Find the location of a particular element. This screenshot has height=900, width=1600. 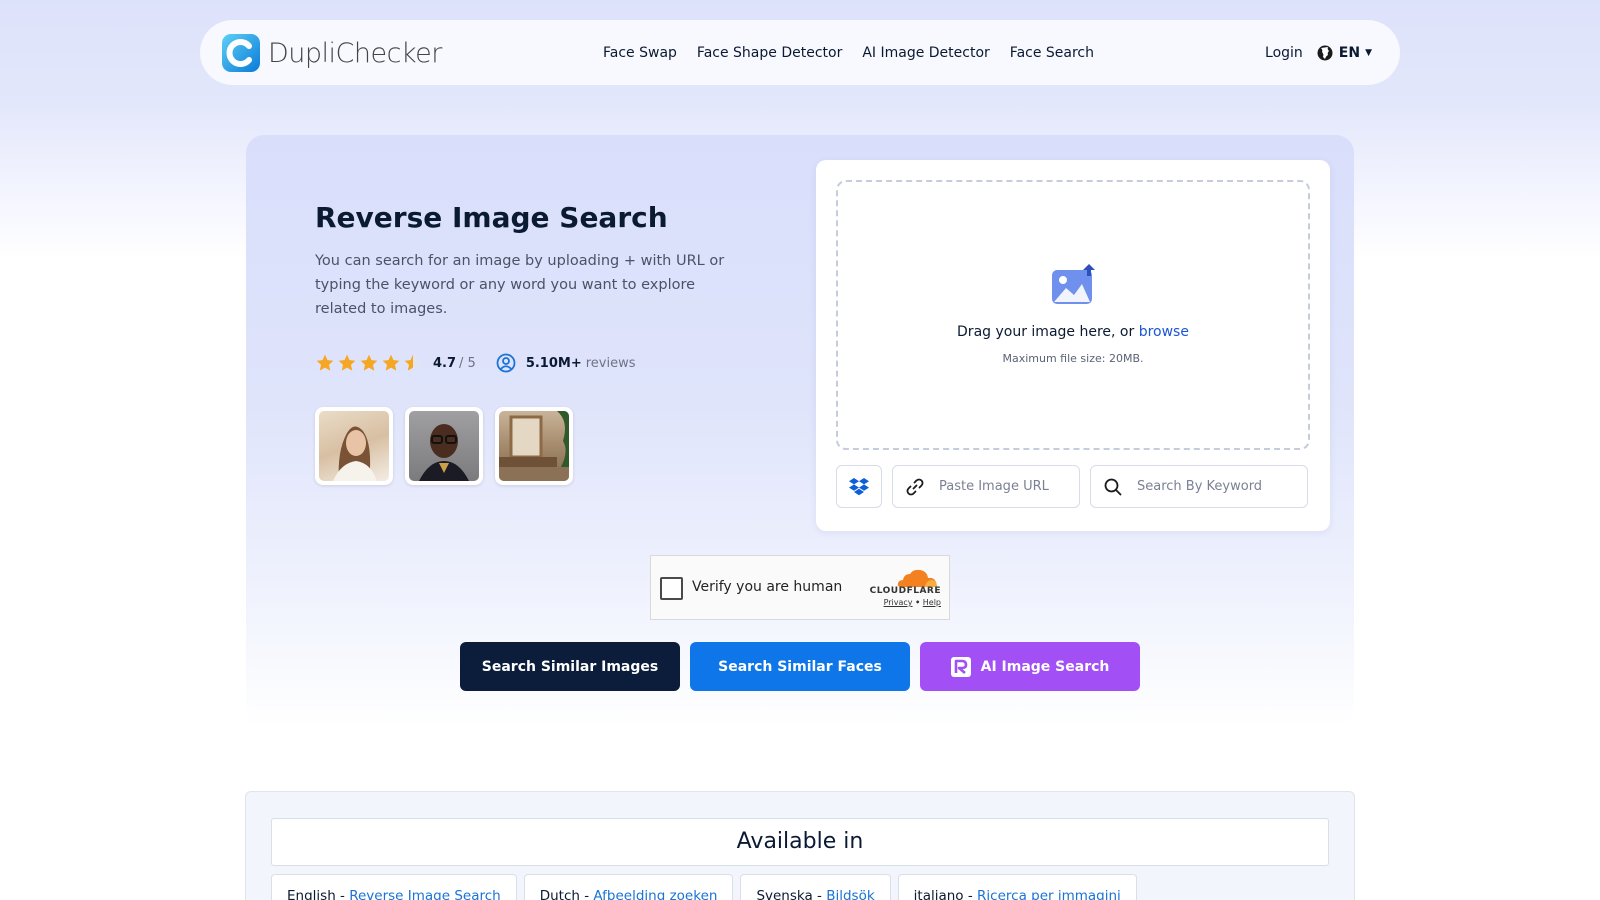

man-portrait-image is located at coordinates (444, 452).